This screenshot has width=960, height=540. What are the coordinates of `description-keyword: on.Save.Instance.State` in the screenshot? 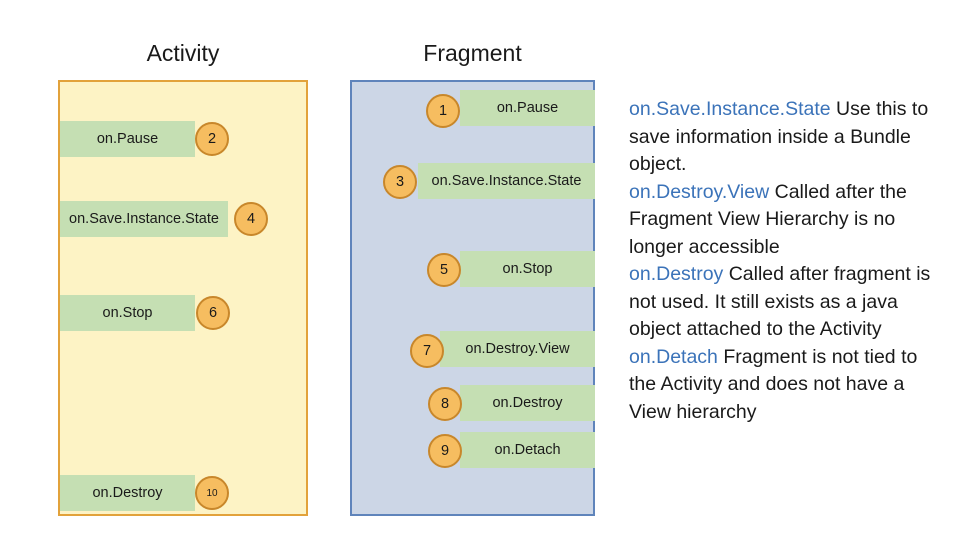 It's located at (730, 109).